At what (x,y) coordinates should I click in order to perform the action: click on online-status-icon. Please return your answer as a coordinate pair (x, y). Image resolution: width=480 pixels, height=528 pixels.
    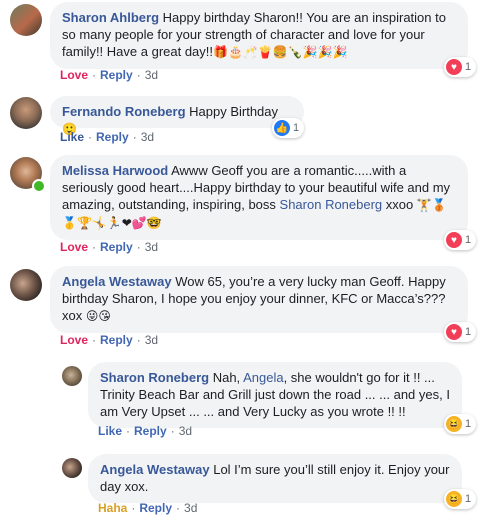
    Looking at the image, I should click on (39, 186).